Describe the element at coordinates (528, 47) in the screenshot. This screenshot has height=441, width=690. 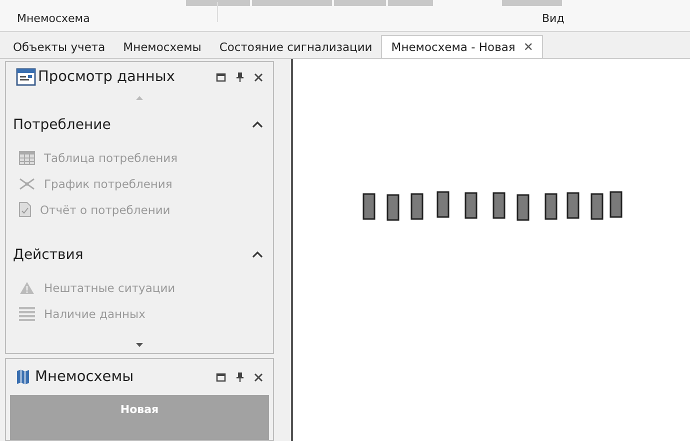
I see `close-icon: ✕` at that location.